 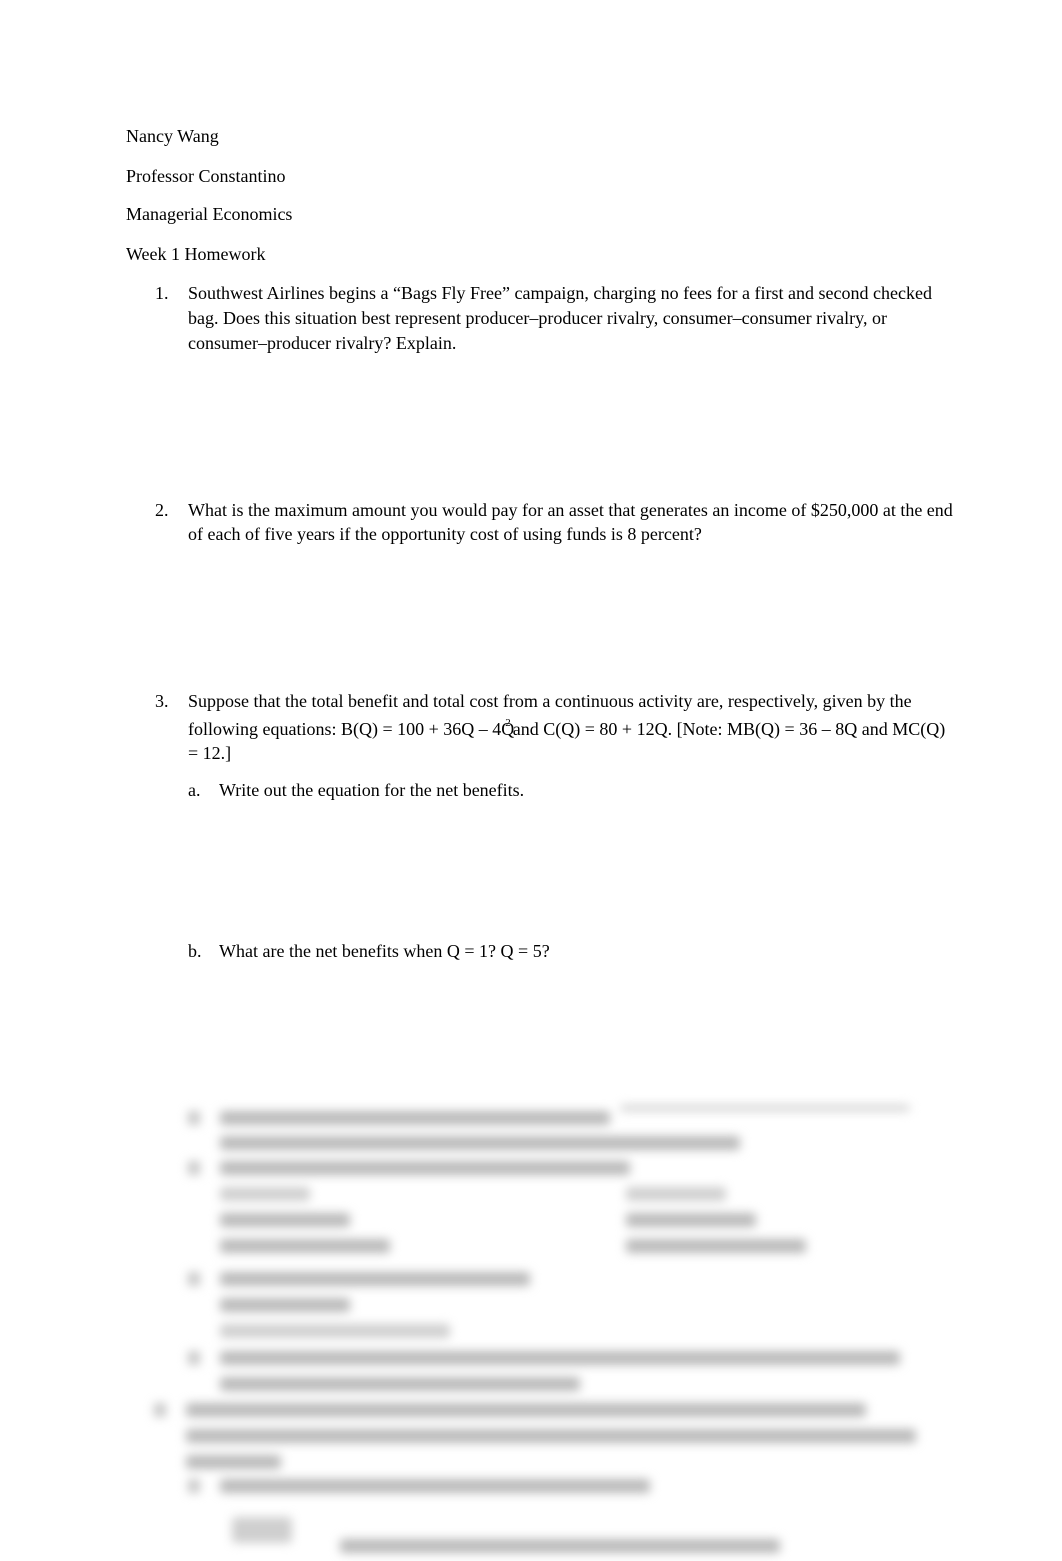 What do you see at coordinates (206, 176) in the screenshot?
I see `professor-name: Professor Constantino` at bounding box center [206, 176].